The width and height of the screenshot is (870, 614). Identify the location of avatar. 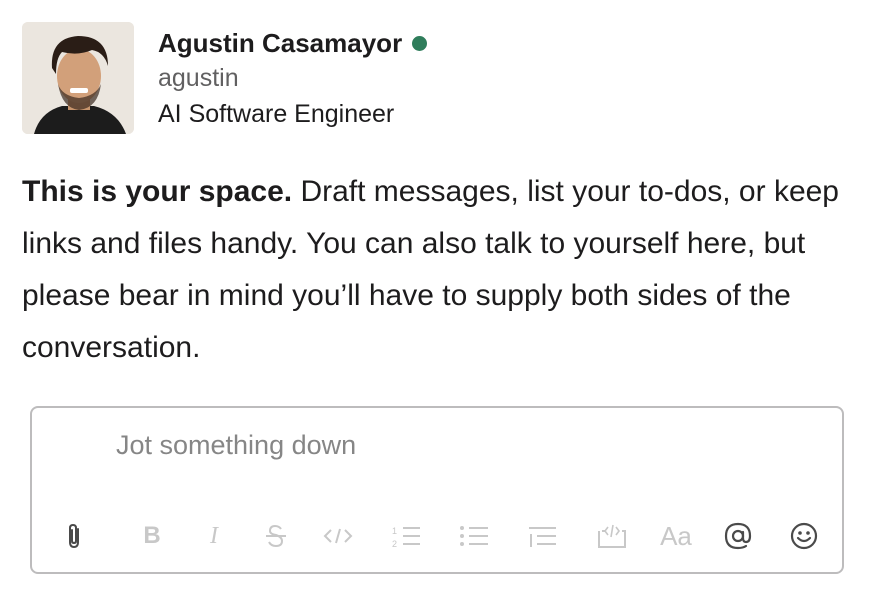
(78, 78).